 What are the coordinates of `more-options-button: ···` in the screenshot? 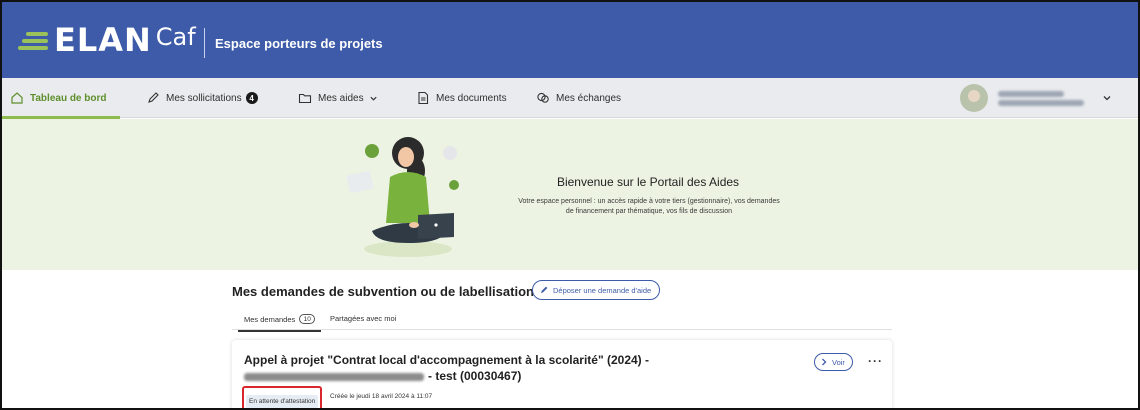 It's located at (875, 361).